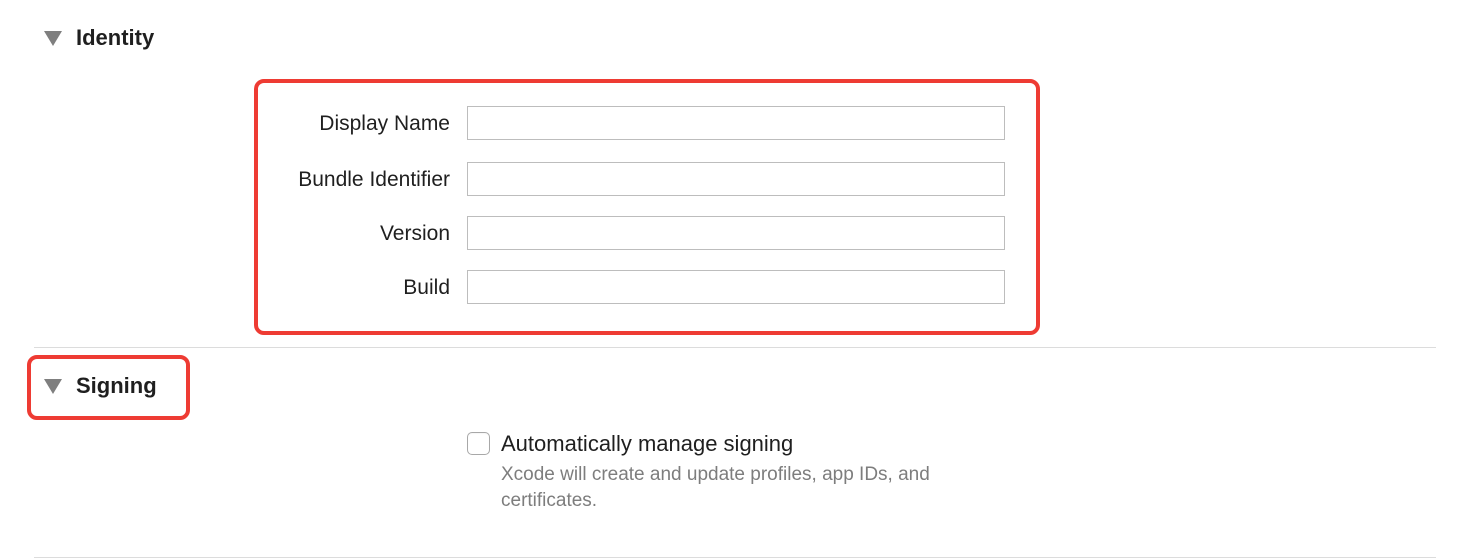 The width and height of the screenshot is (1472, 560). Describe the element at coordinates (478, 443) in the screenshot. I see `auto-manage-signing-checkbox` at that location.